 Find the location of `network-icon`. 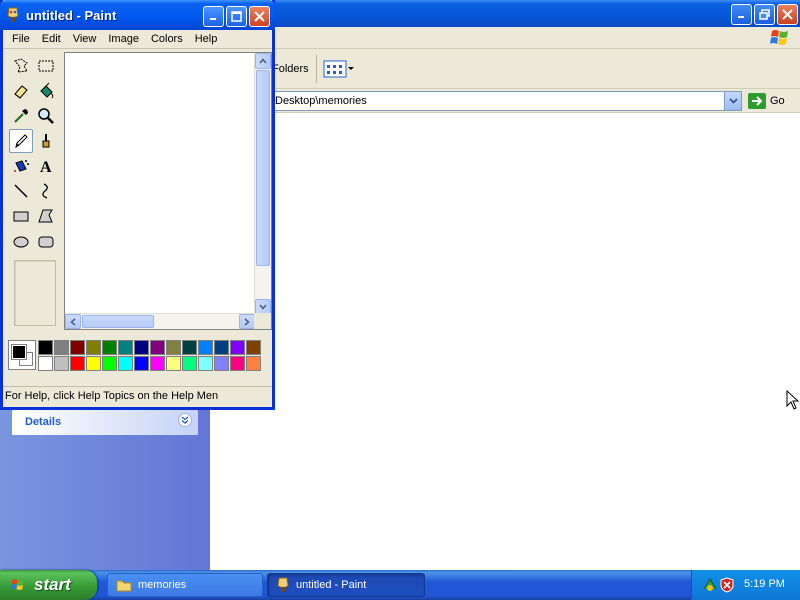

network-icon is located at coordinates (710, 585).